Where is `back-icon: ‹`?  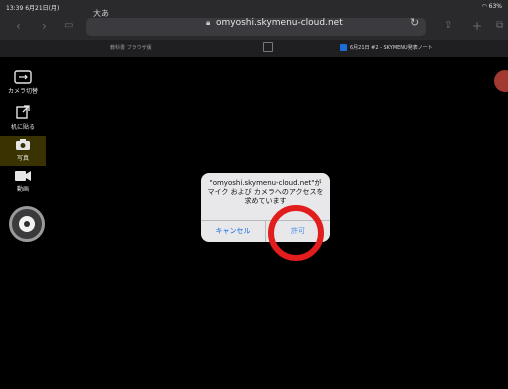 back-icon: ‹ is located at coordinates (18, 26).